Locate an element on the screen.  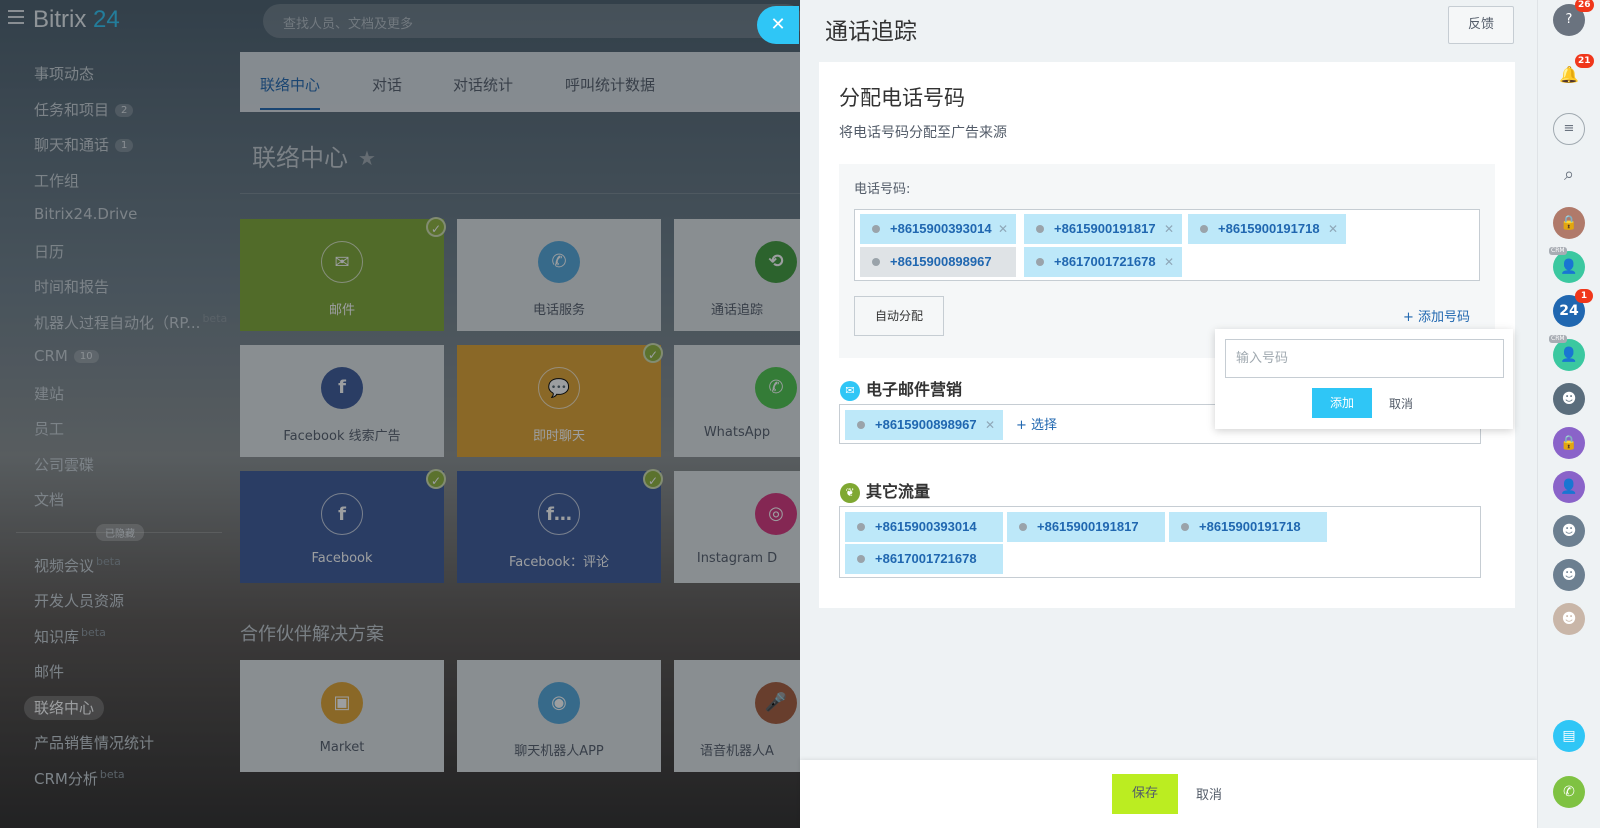
chat-icon: ≡ is located at coordinates (1569, 129).